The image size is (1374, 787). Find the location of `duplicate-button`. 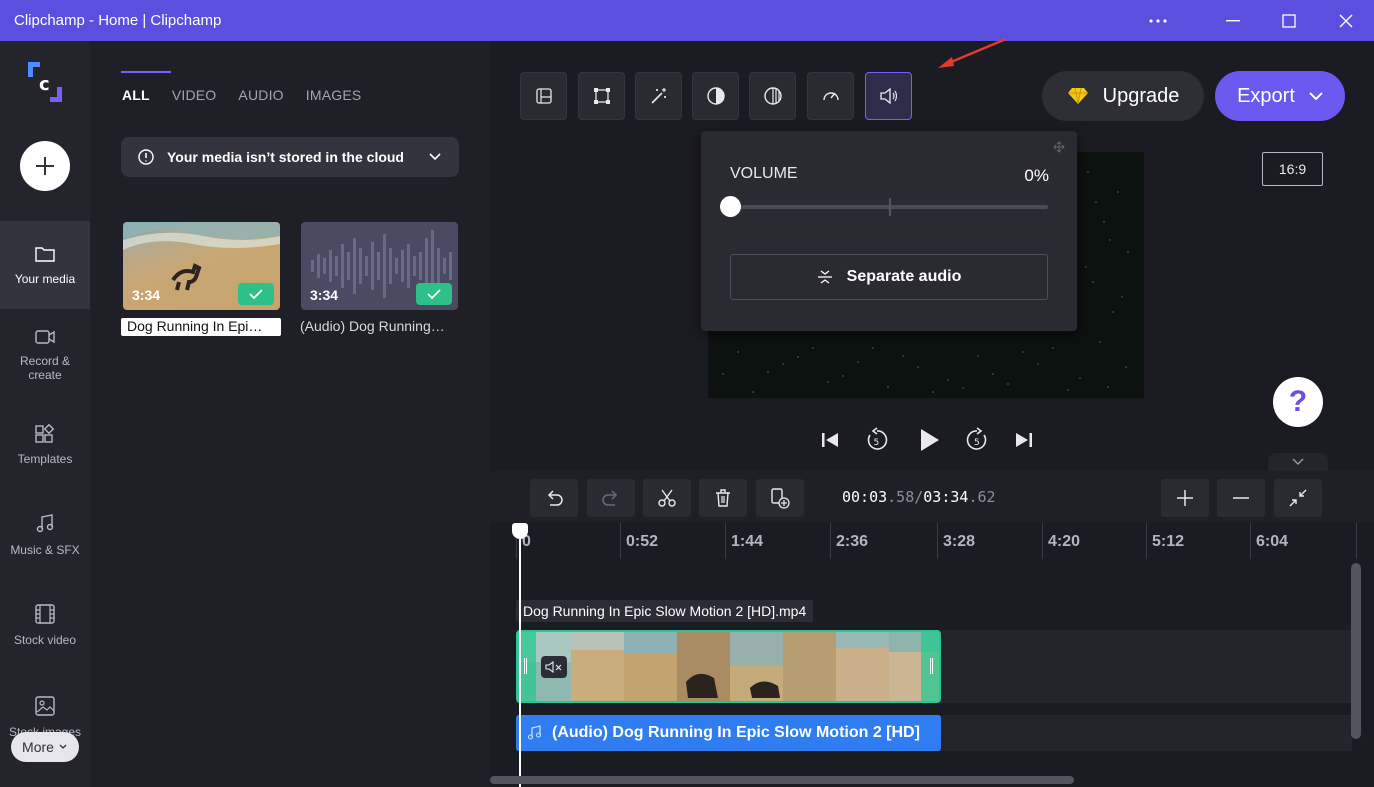

duplicate-button is located at coordinates (780, 498).